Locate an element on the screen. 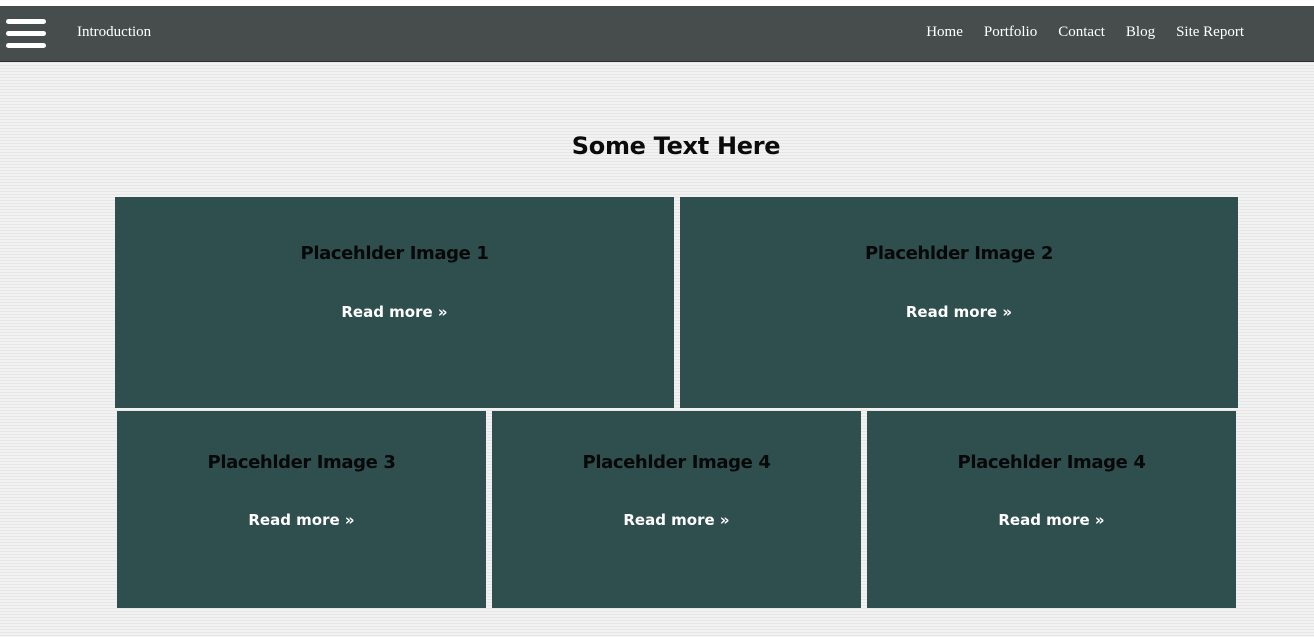 The height and width of the screenshot is (637, 1314). image-card-4: Placehlder Image 4 Read more » is located at coordinates (676, 509).